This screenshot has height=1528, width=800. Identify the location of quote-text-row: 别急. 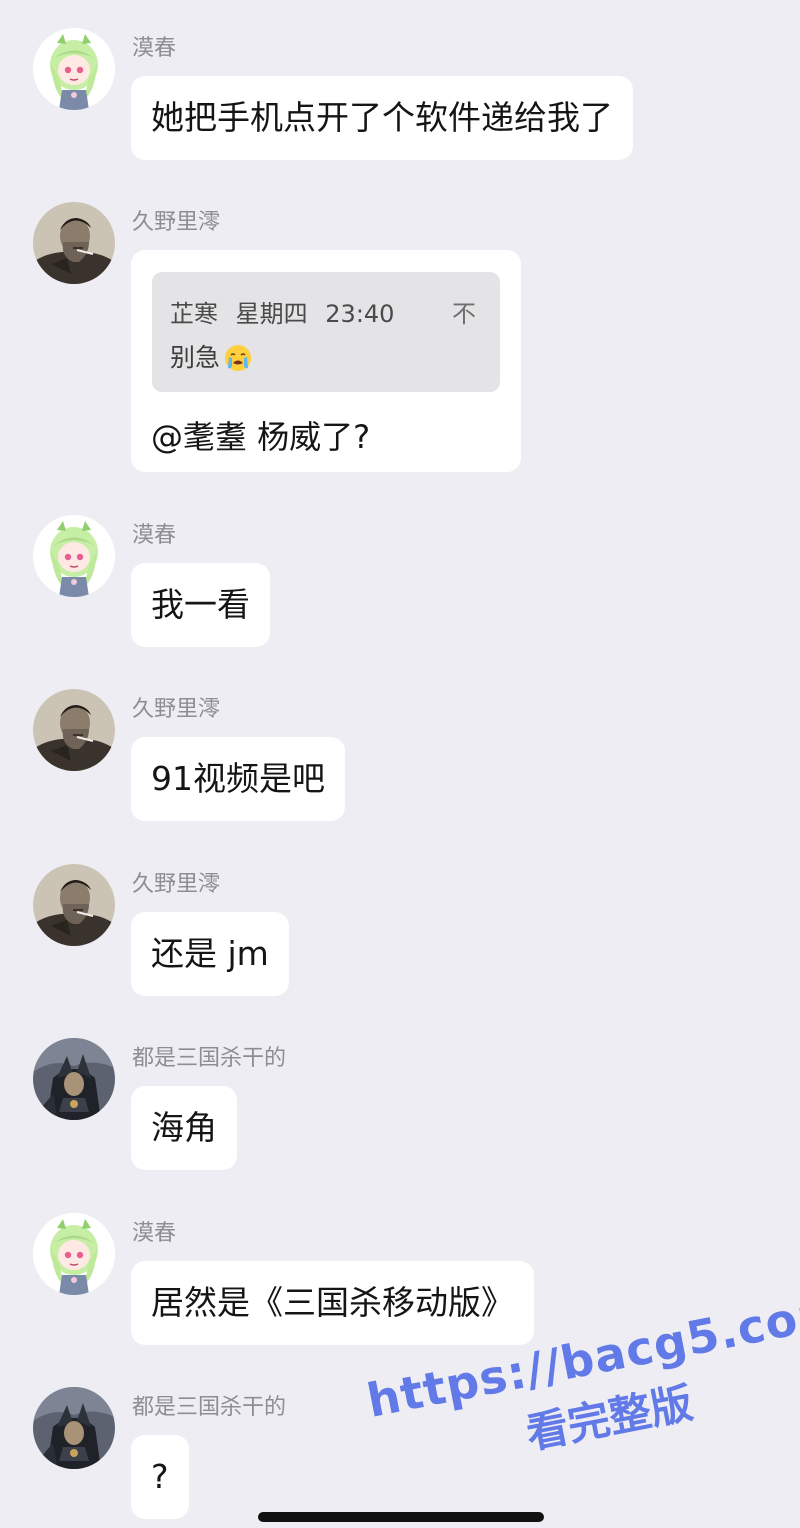
(211, 356).